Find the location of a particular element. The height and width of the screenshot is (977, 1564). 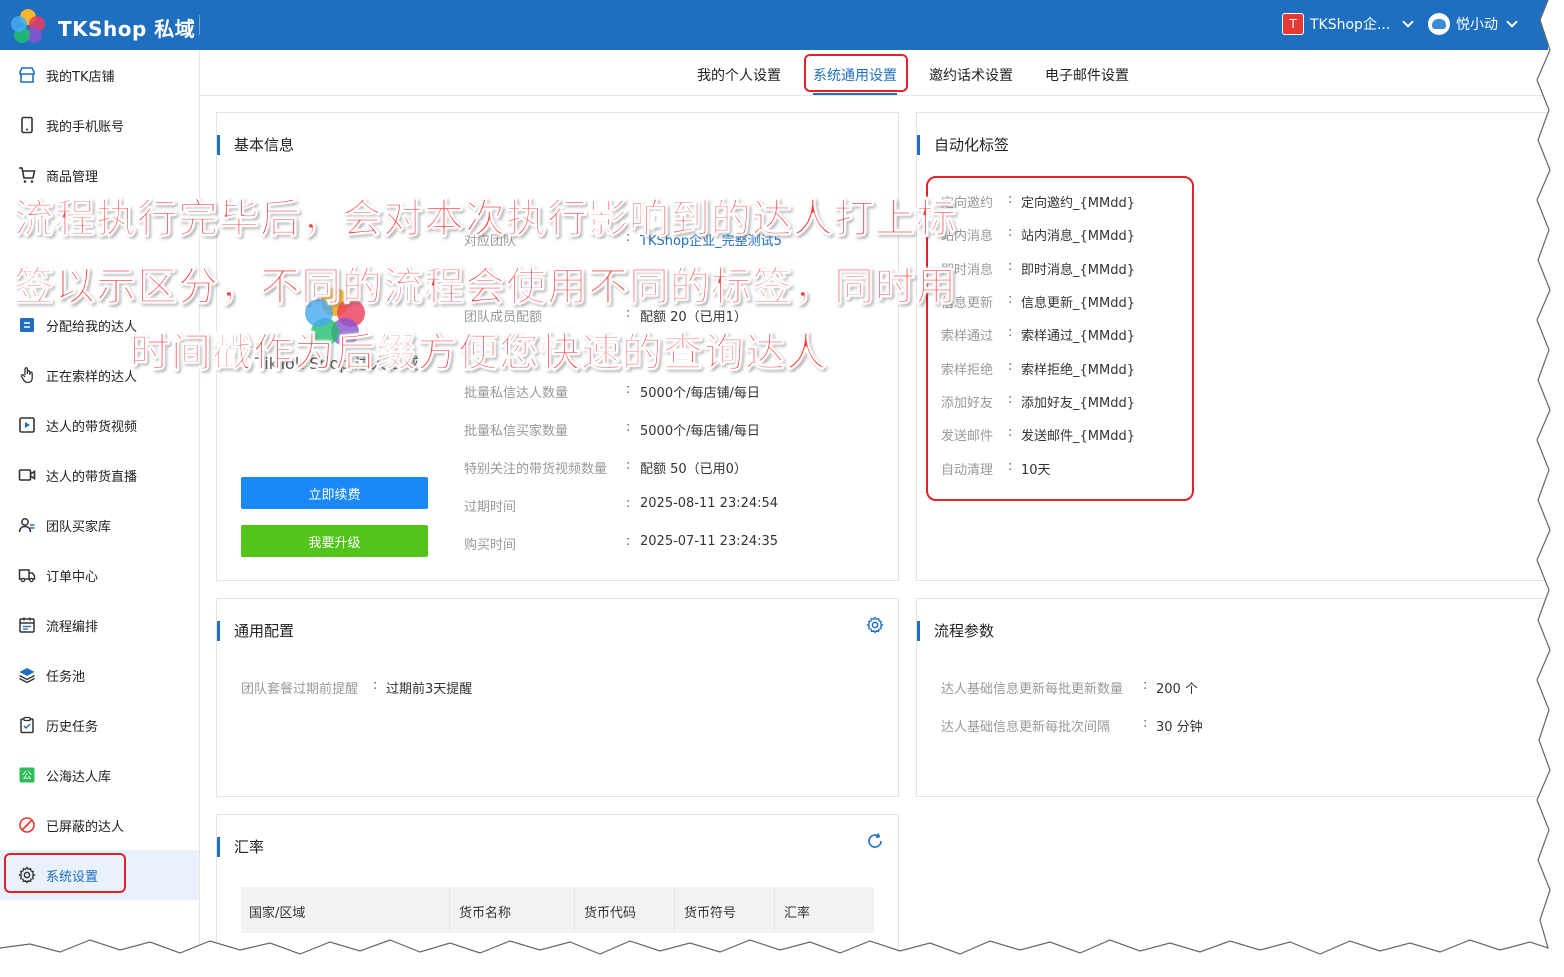

column-header: 货币名称 is located at coordinates (485, 913).